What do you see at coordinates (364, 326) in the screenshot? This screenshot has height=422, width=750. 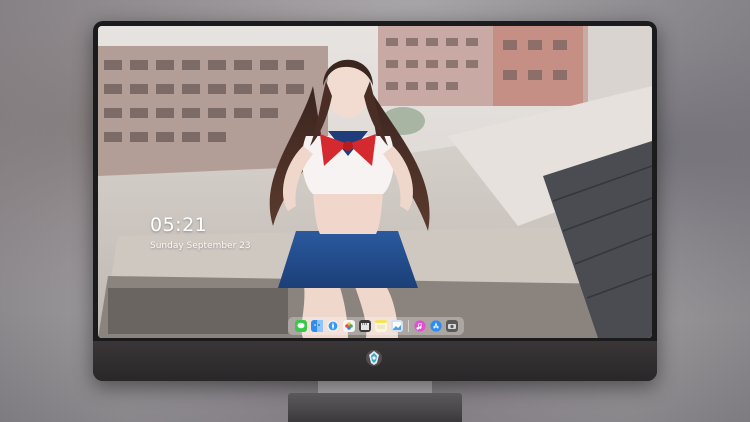 I see `clapper-icon` at bounding box center [364, 326].